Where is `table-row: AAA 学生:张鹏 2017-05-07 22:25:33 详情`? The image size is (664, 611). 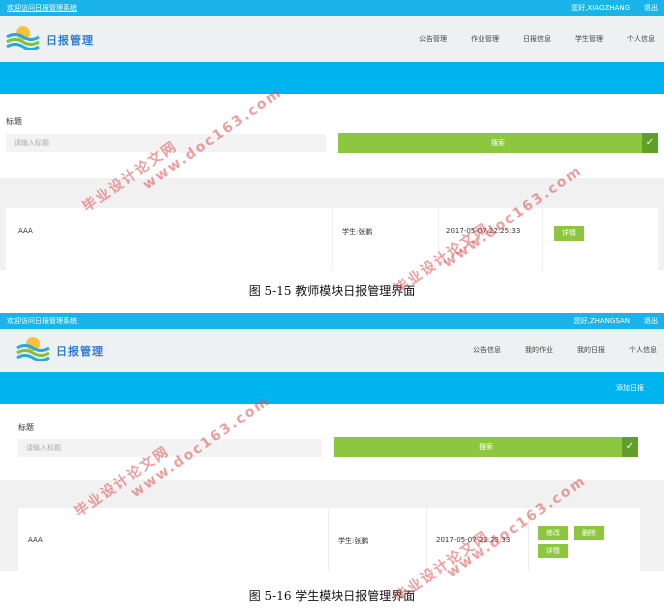 table-row: AAA 学生:张鹏 2017-05-07 22:25:33 详情 is located at coordinates (332, 239).